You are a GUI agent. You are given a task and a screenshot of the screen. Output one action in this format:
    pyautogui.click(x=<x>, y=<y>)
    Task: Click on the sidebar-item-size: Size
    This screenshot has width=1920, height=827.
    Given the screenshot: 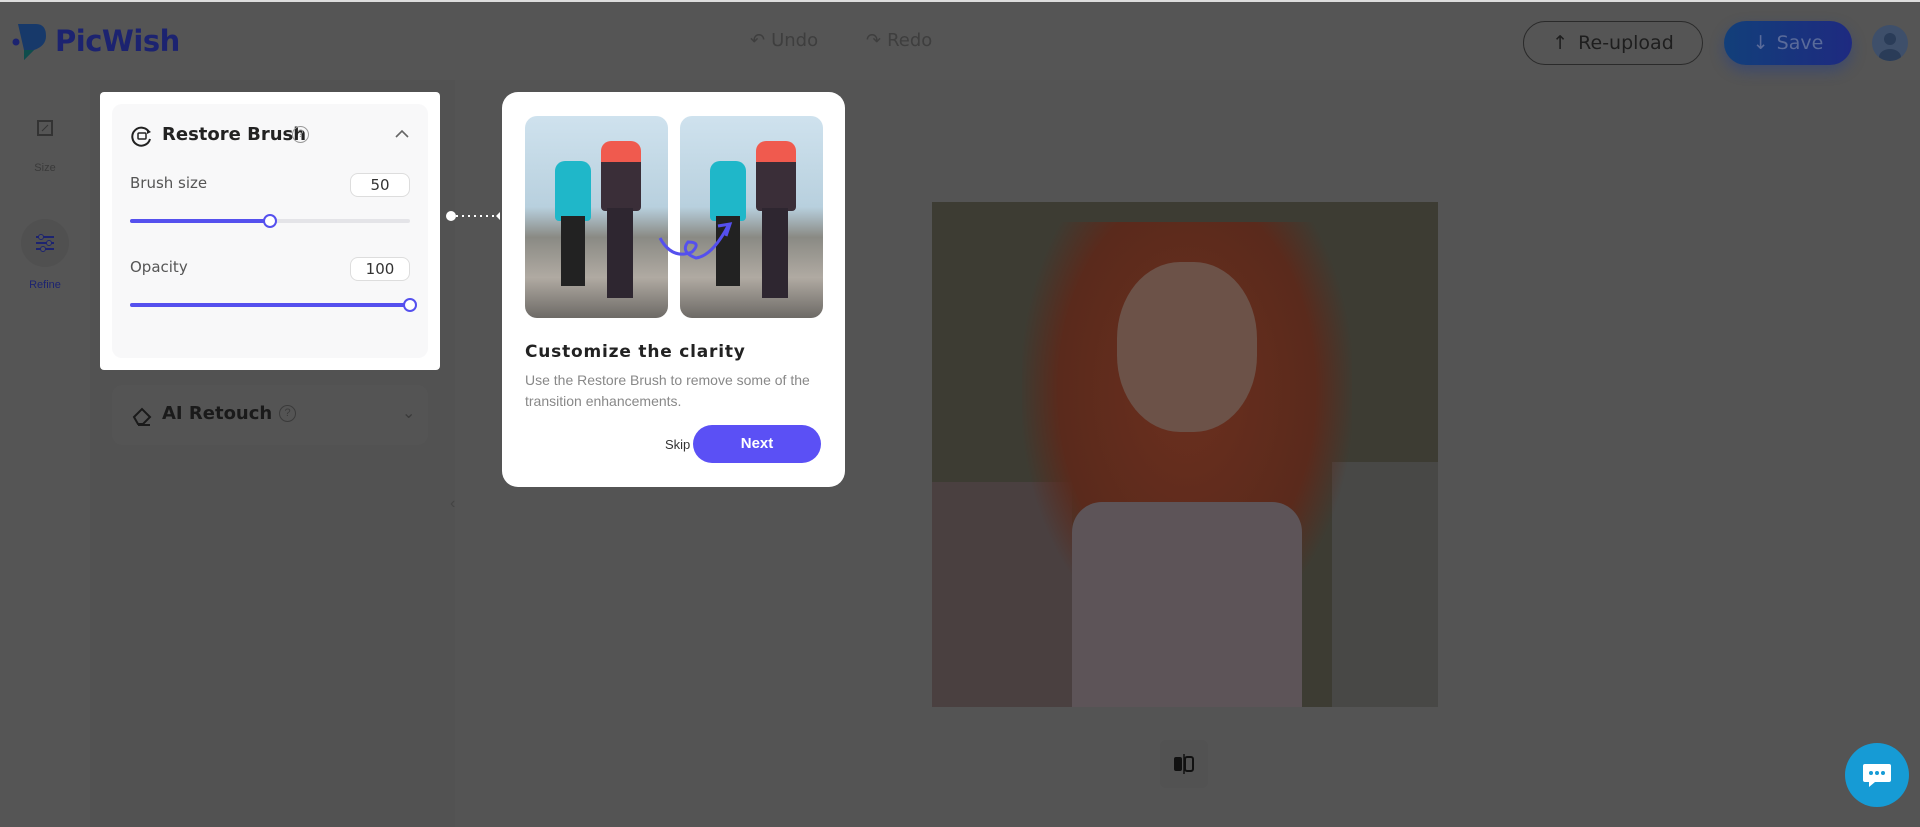 What is the action you would take?
    pyautogui.click(x=45, y=168)
    